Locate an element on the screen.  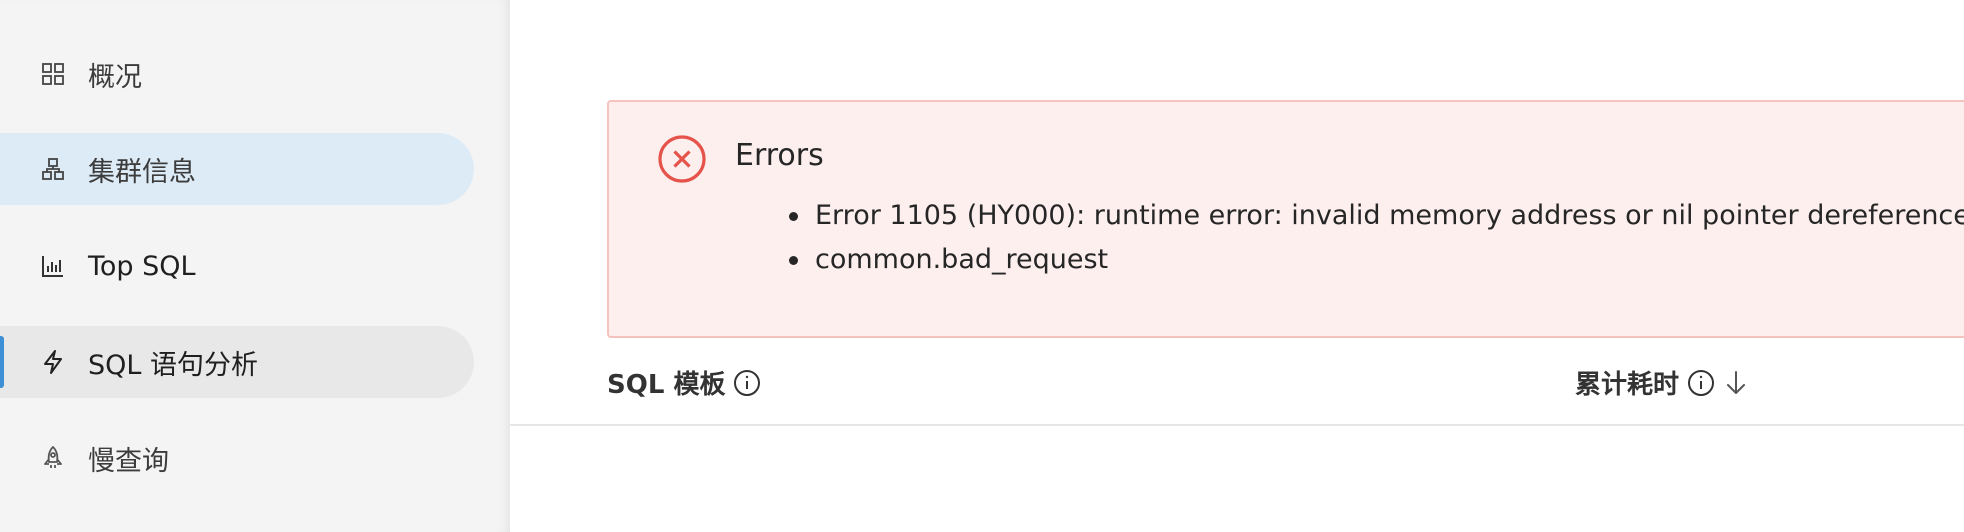
sidebar-item-slow-query: 慢查询 is located at coordinates (237, 458).